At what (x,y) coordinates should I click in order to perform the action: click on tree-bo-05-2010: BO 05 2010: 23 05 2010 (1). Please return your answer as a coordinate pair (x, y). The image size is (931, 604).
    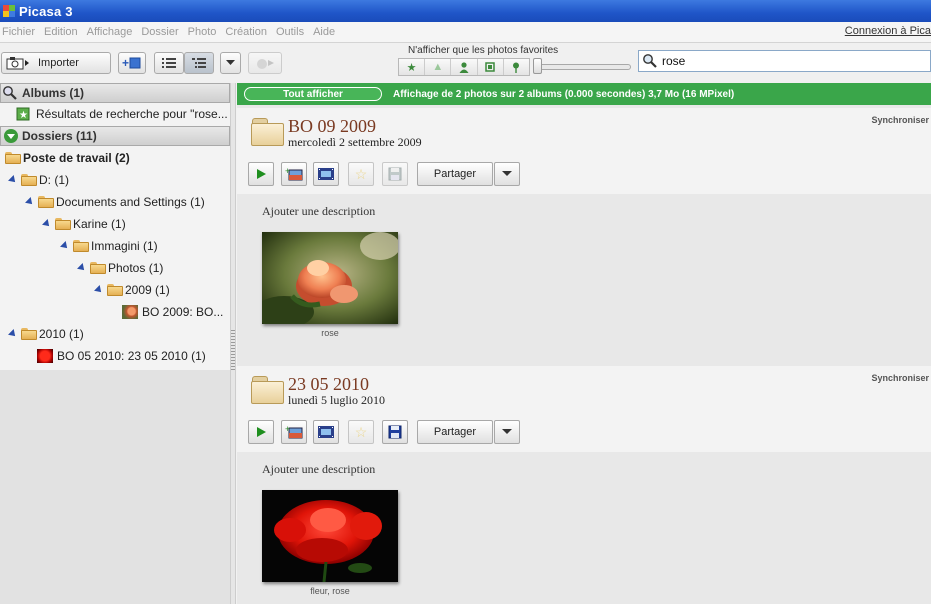
    Looking at the image, I should click on (121, 356).